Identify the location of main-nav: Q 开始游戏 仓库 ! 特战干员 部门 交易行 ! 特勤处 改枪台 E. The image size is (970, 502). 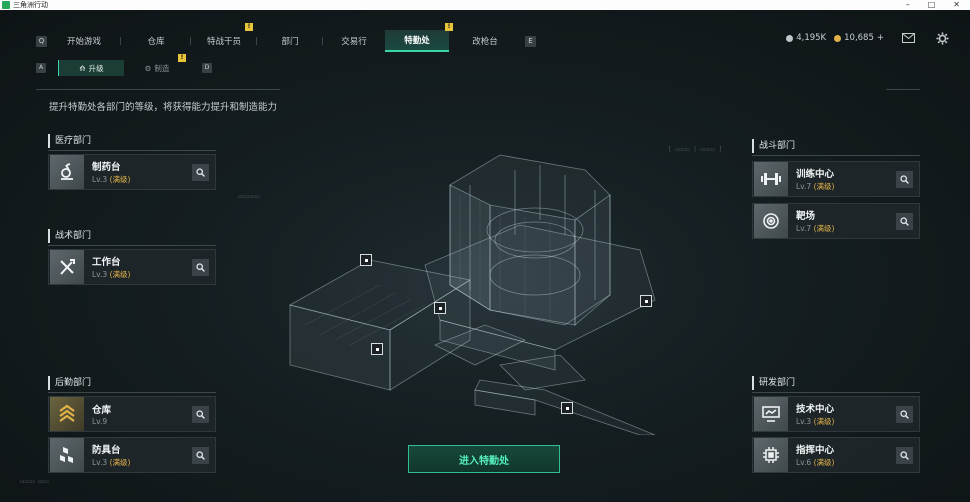
(286, 37).